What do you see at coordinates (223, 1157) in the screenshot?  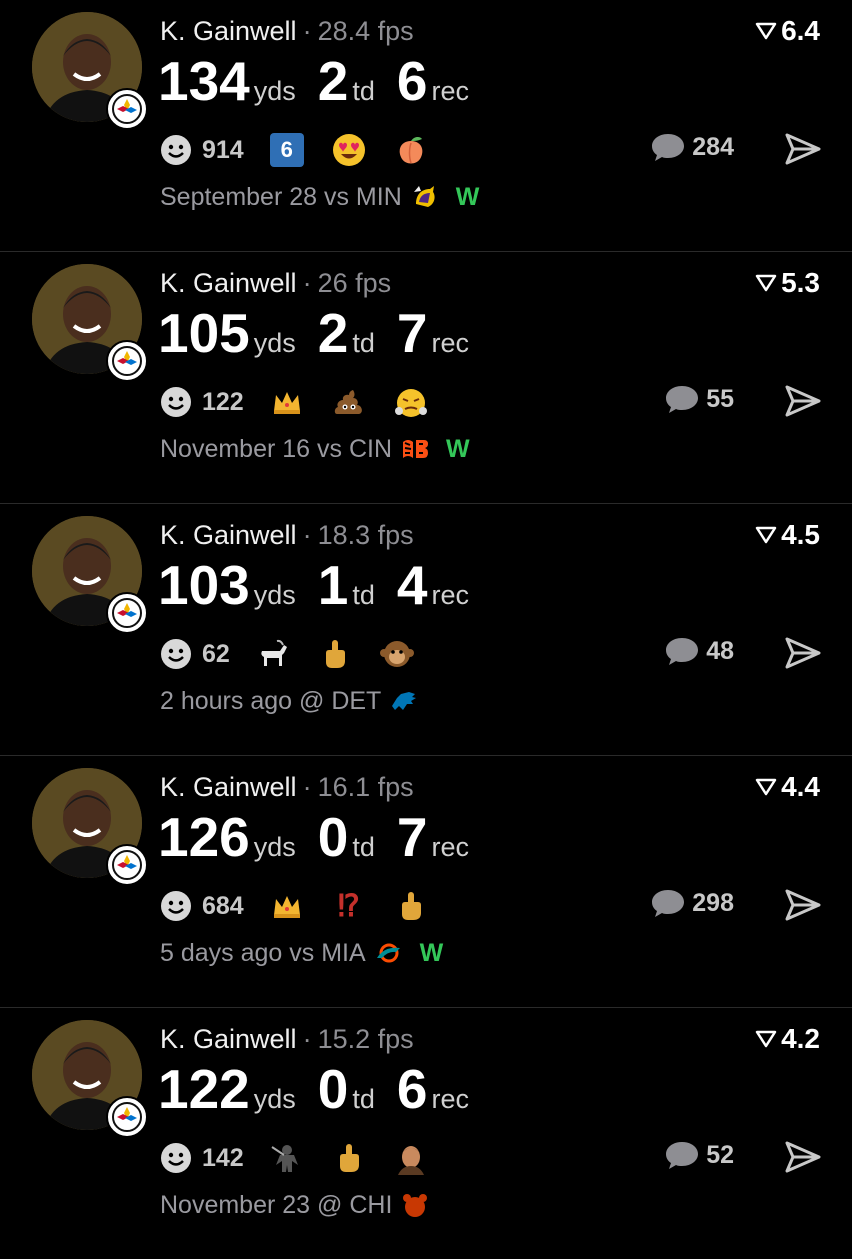 I see `reaction-count: 142` at bounding box center [223, 1157].